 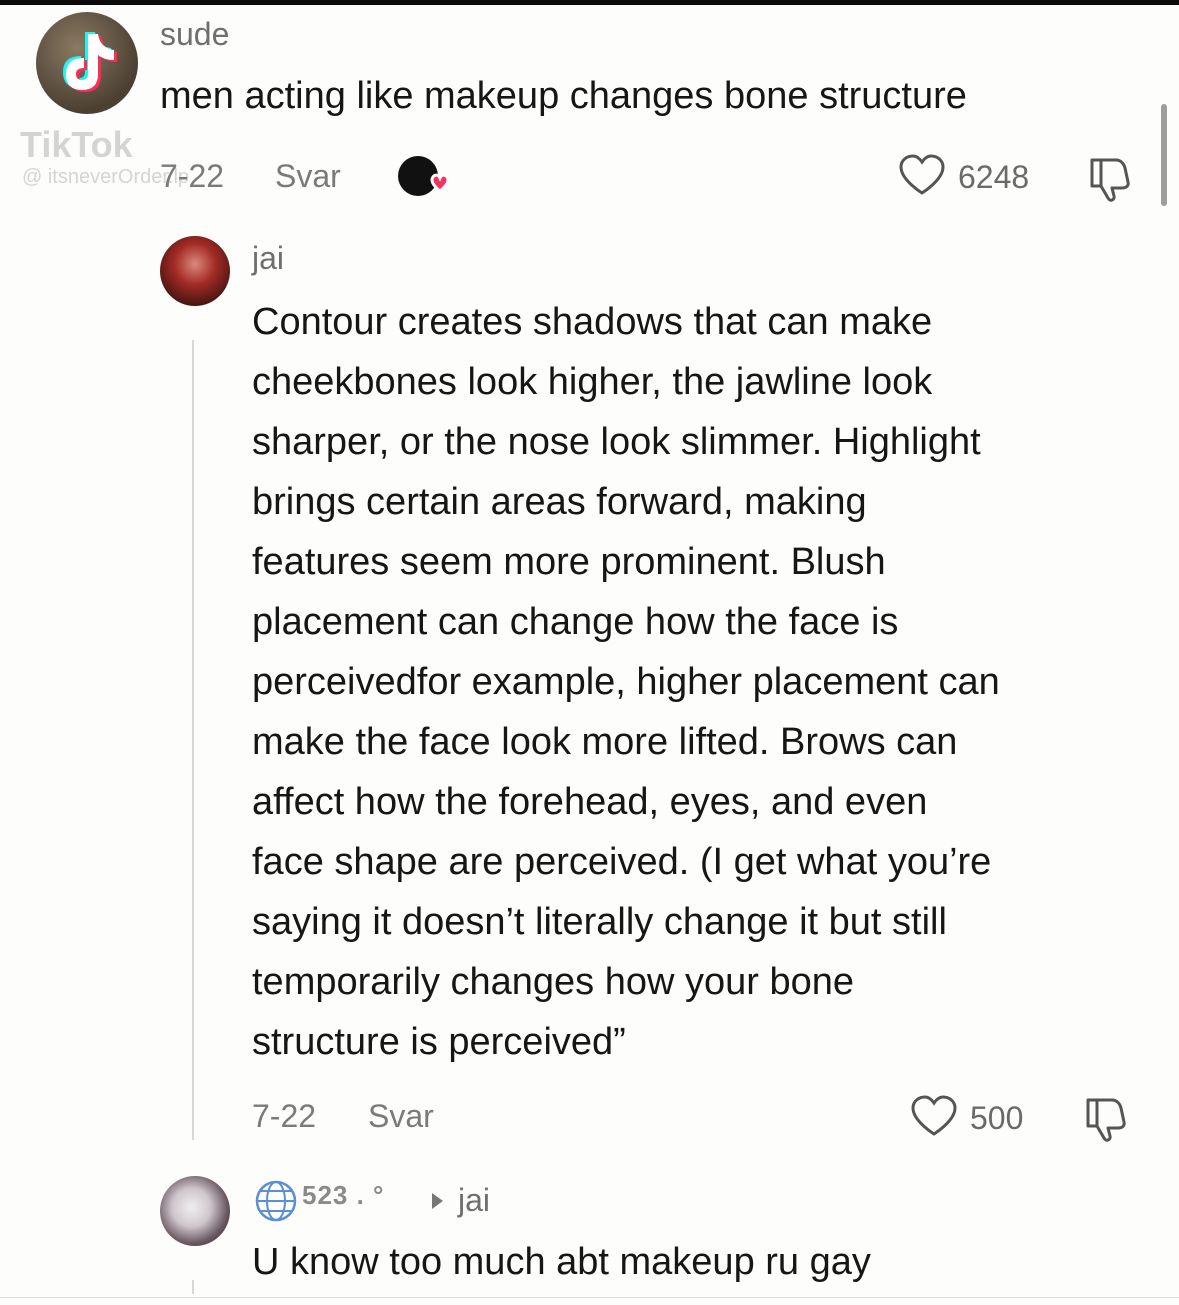 What do you see at coordinates (474, 1200) in the screenshot?
I see `reply-to-username: jai` at bounding box center [474, 1200].